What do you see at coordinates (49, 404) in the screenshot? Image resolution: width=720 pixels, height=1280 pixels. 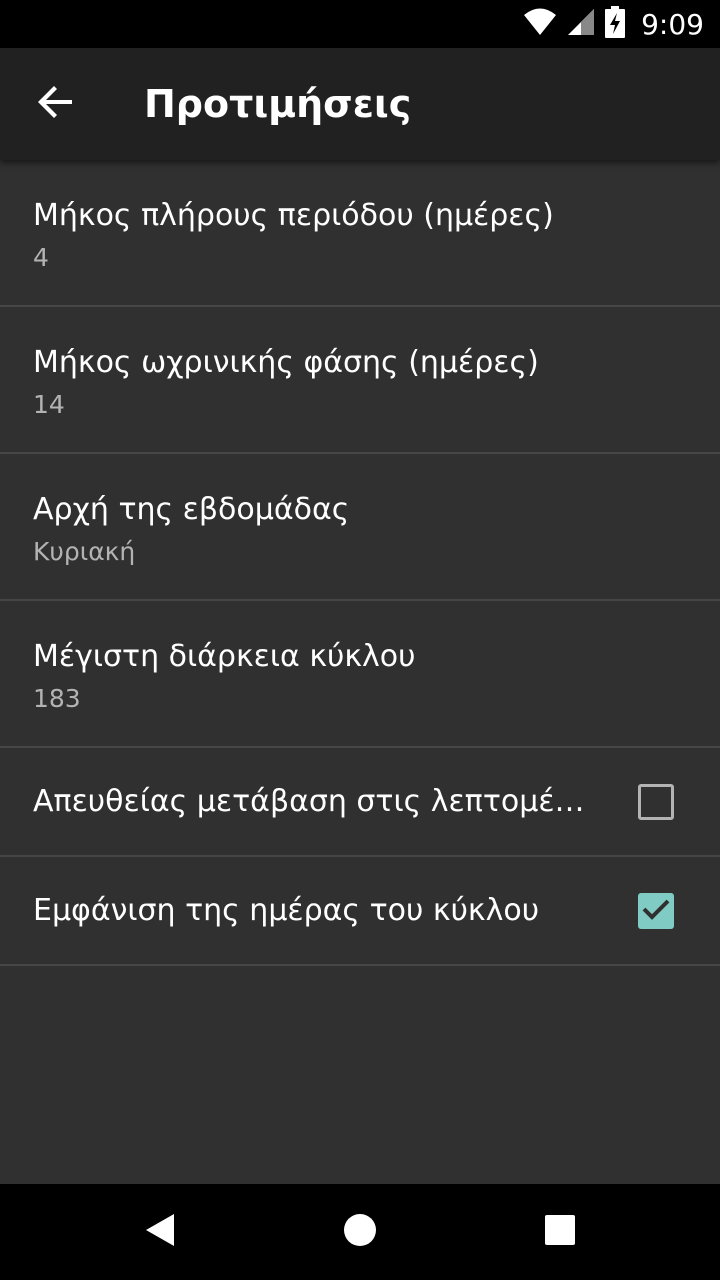 I see `pref-summary: 14` at bounding box center [49, 404].